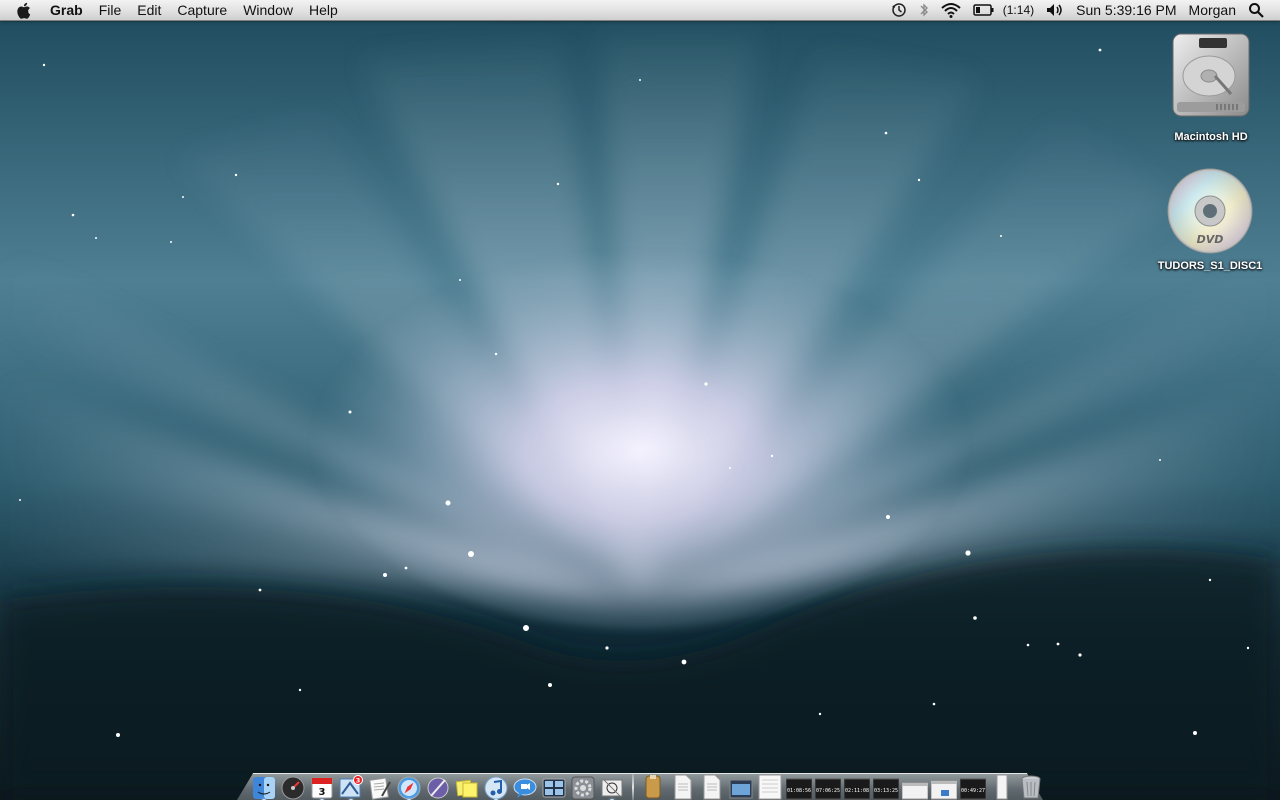 The height and width of the screenshot is (800, 1280). Describe the element at coordinates (466, 788) in the screenshot. I see `stickies-icon` at that location.